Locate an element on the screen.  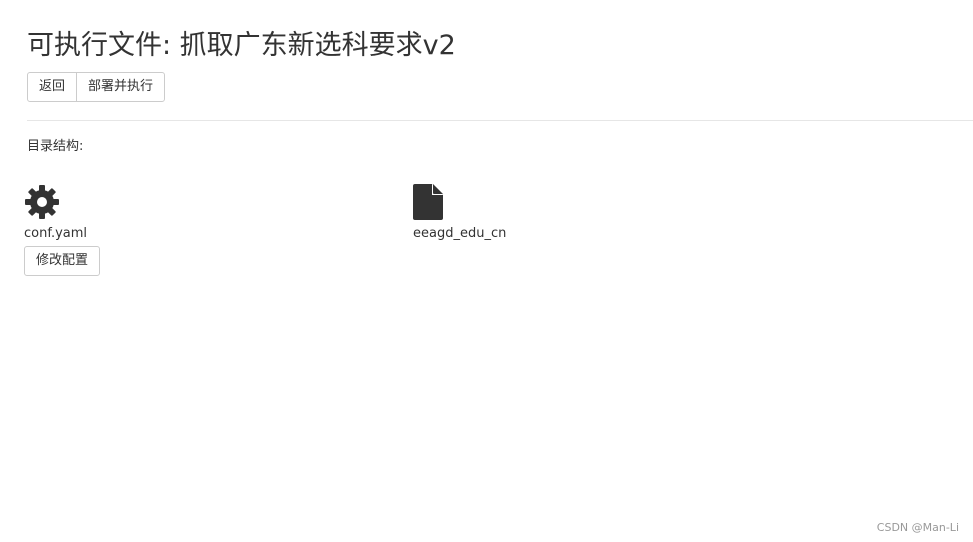
divider is located at coordinates (500, 120).